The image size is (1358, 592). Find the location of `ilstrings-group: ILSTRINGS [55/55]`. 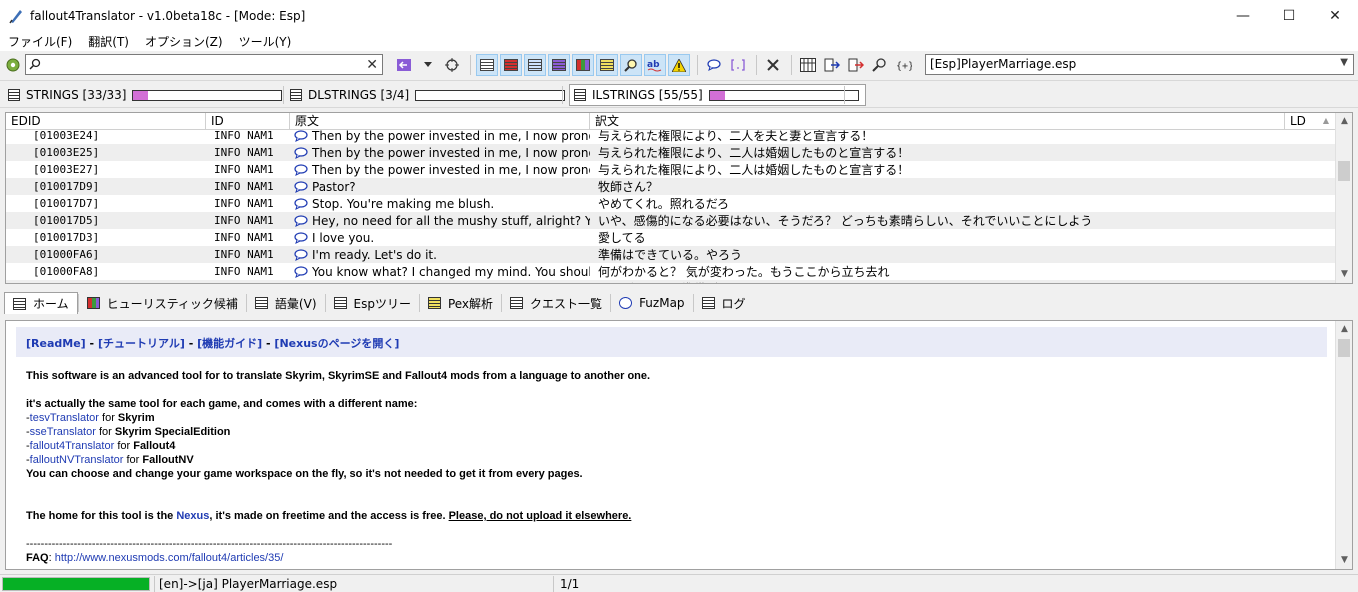

ilstrings-group: ILSTRINGS [55/55] is located at coordinates (717, 95).